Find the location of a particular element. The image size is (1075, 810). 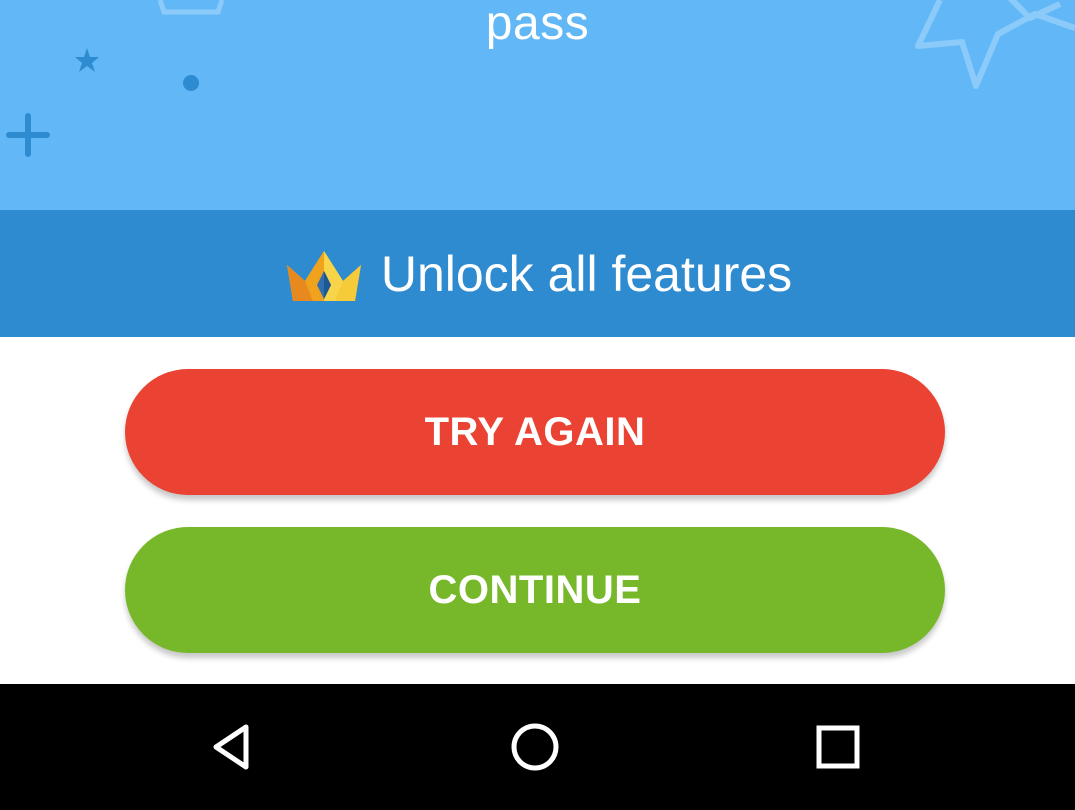

dot-icon is located at coordinates (191, 83).